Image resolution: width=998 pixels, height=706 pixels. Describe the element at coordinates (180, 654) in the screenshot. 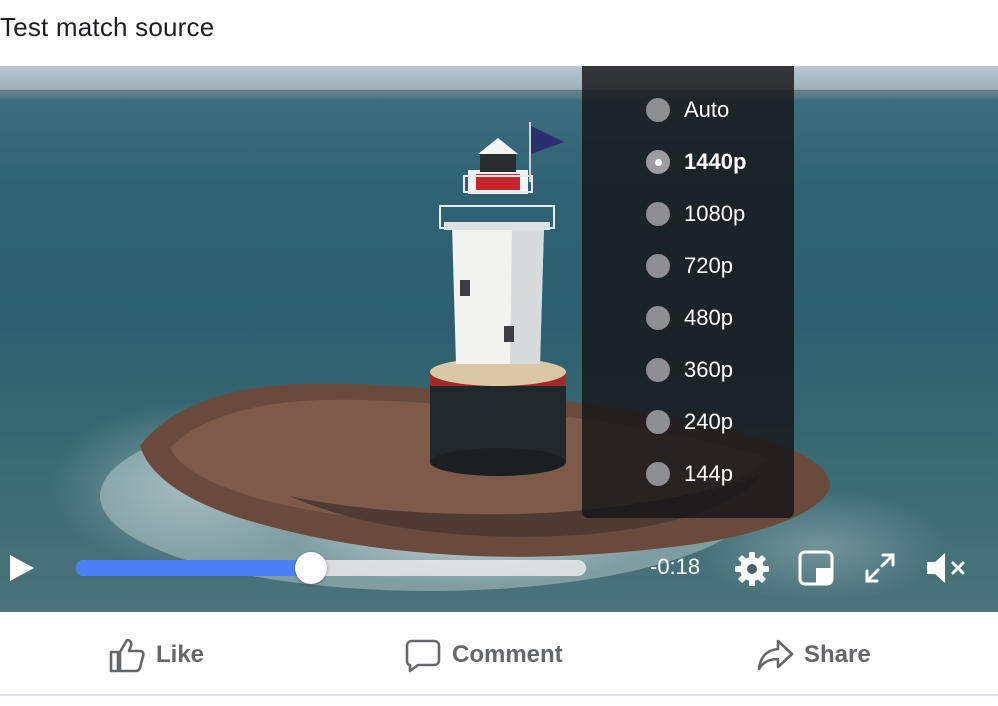

I see `like-label: Like` at that location.